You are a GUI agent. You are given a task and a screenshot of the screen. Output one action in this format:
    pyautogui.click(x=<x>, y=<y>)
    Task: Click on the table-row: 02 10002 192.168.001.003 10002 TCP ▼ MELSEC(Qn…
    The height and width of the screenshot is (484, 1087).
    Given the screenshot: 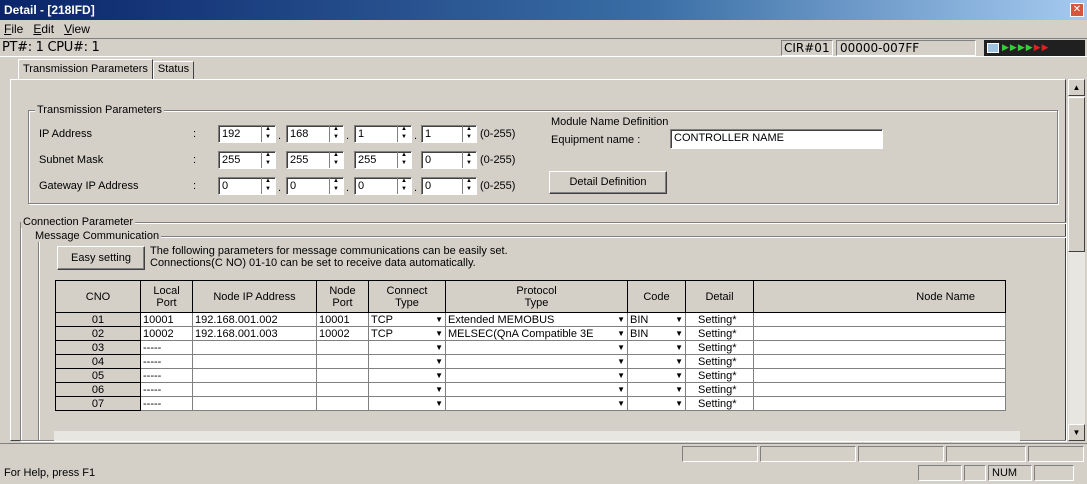 What is the action you would take?
    pyautogui.click(x=530, y=333)
    